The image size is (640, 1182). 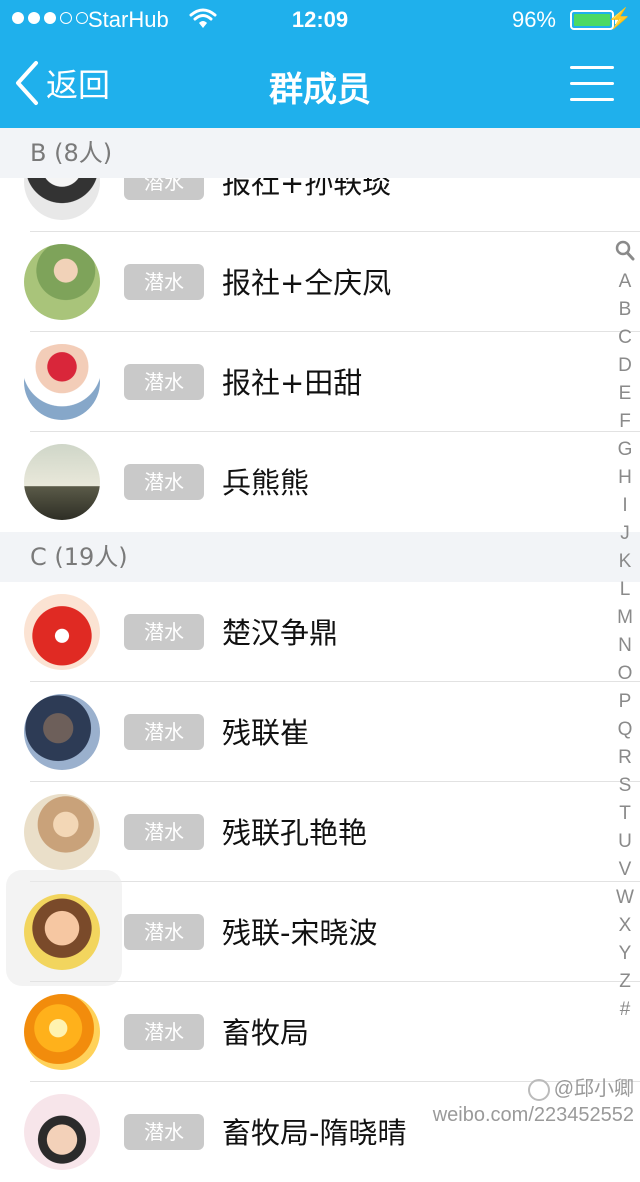 I want to click on watermark-handle: @邱小卿, so click(x=593, y=1089).